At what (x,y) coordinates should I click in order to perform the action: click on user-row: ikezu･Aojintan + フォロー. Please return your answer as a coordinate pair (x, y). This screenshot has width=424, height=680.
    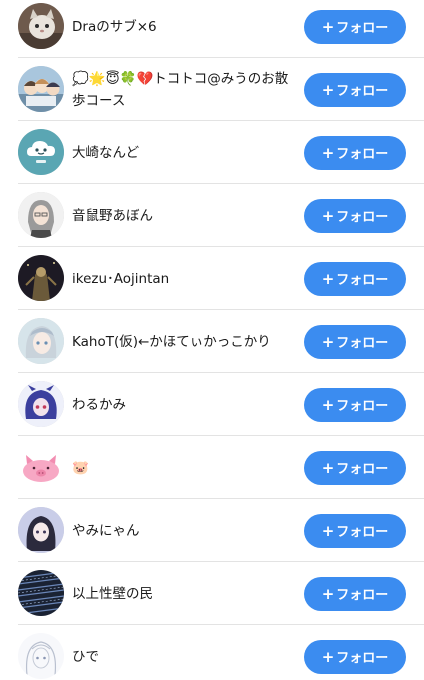
    Looking at the image, I should click on (212, 278).